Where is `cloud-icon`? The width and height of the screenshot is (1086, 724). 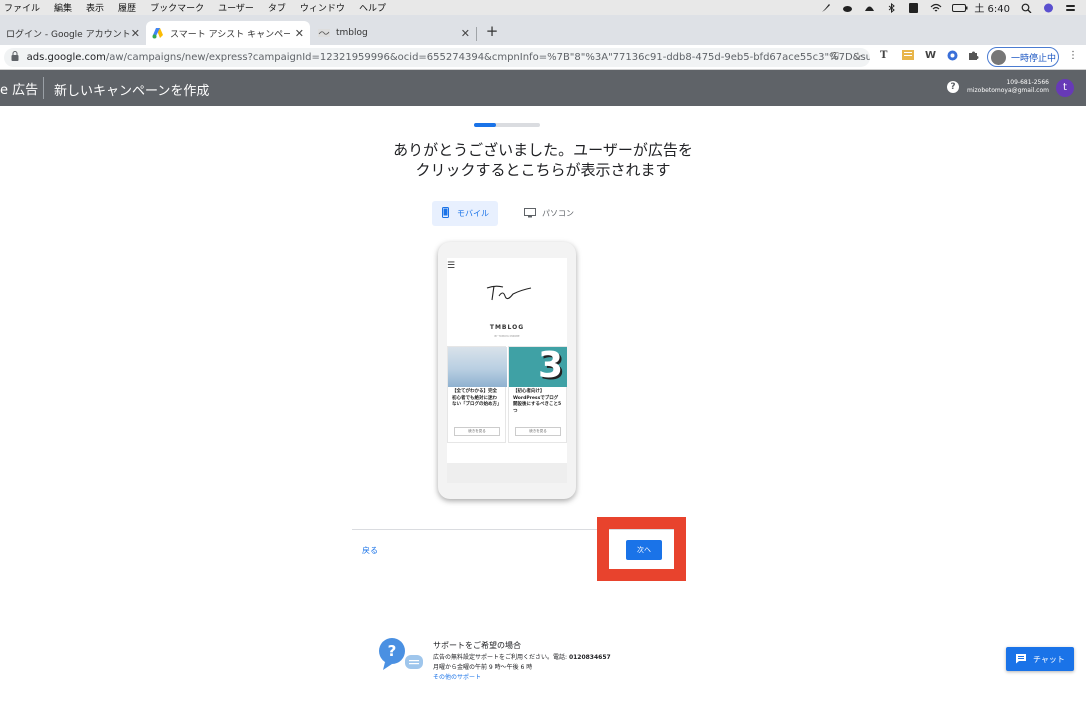
cloud-icon is located at coordinates (847, 8).